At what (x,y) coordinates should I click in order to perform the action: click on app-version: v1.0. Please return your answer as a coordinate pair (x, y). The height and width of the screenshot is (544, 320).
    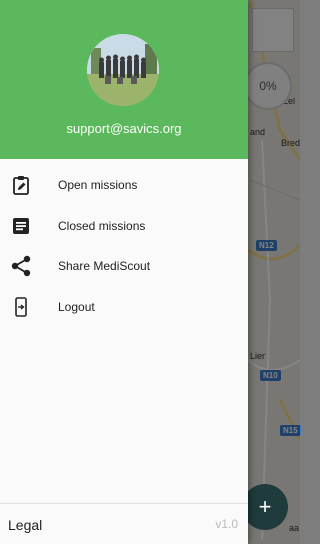
    Looking at the image, I should click on (226, 524).